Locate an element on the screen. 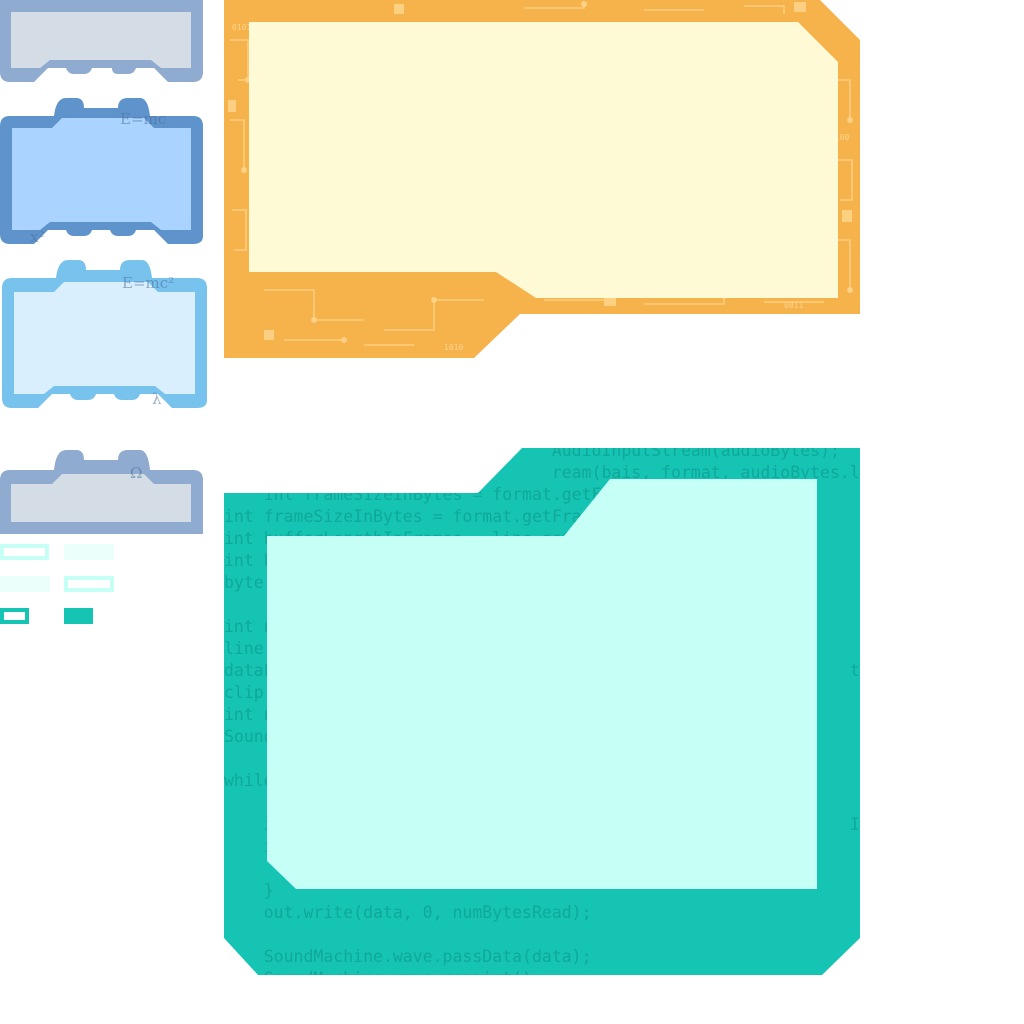 Image resolution: width=1024 pixels, height=1024 pixels. bar-swatch-outline-light is located at coordinates (24, 552).